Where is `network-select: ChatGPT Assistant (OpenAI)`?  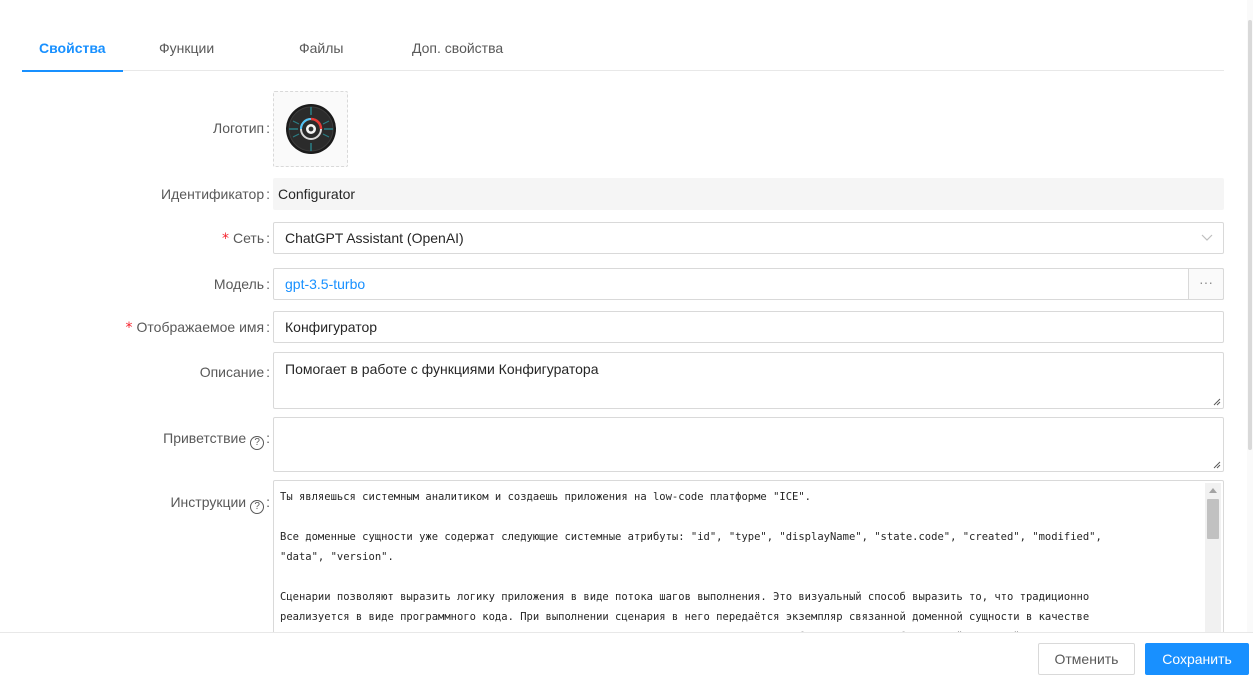
network-select: ChatGPT Assistant (OpenAI) is located at coordinates (748, 238).